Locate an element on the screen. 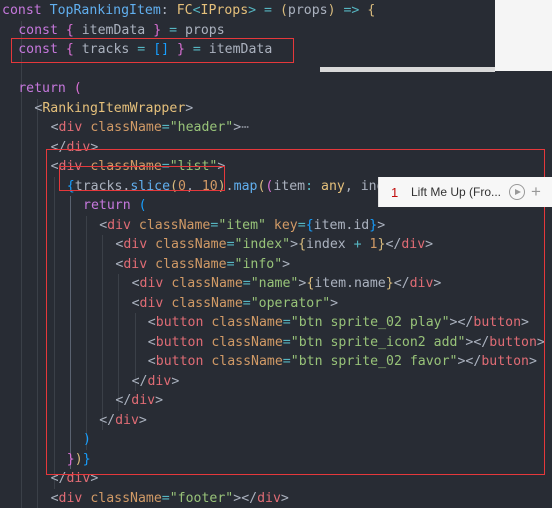 The width and height of the screenshot is (552, 508). overlay-panel-right is located at coordinates (523, 69).